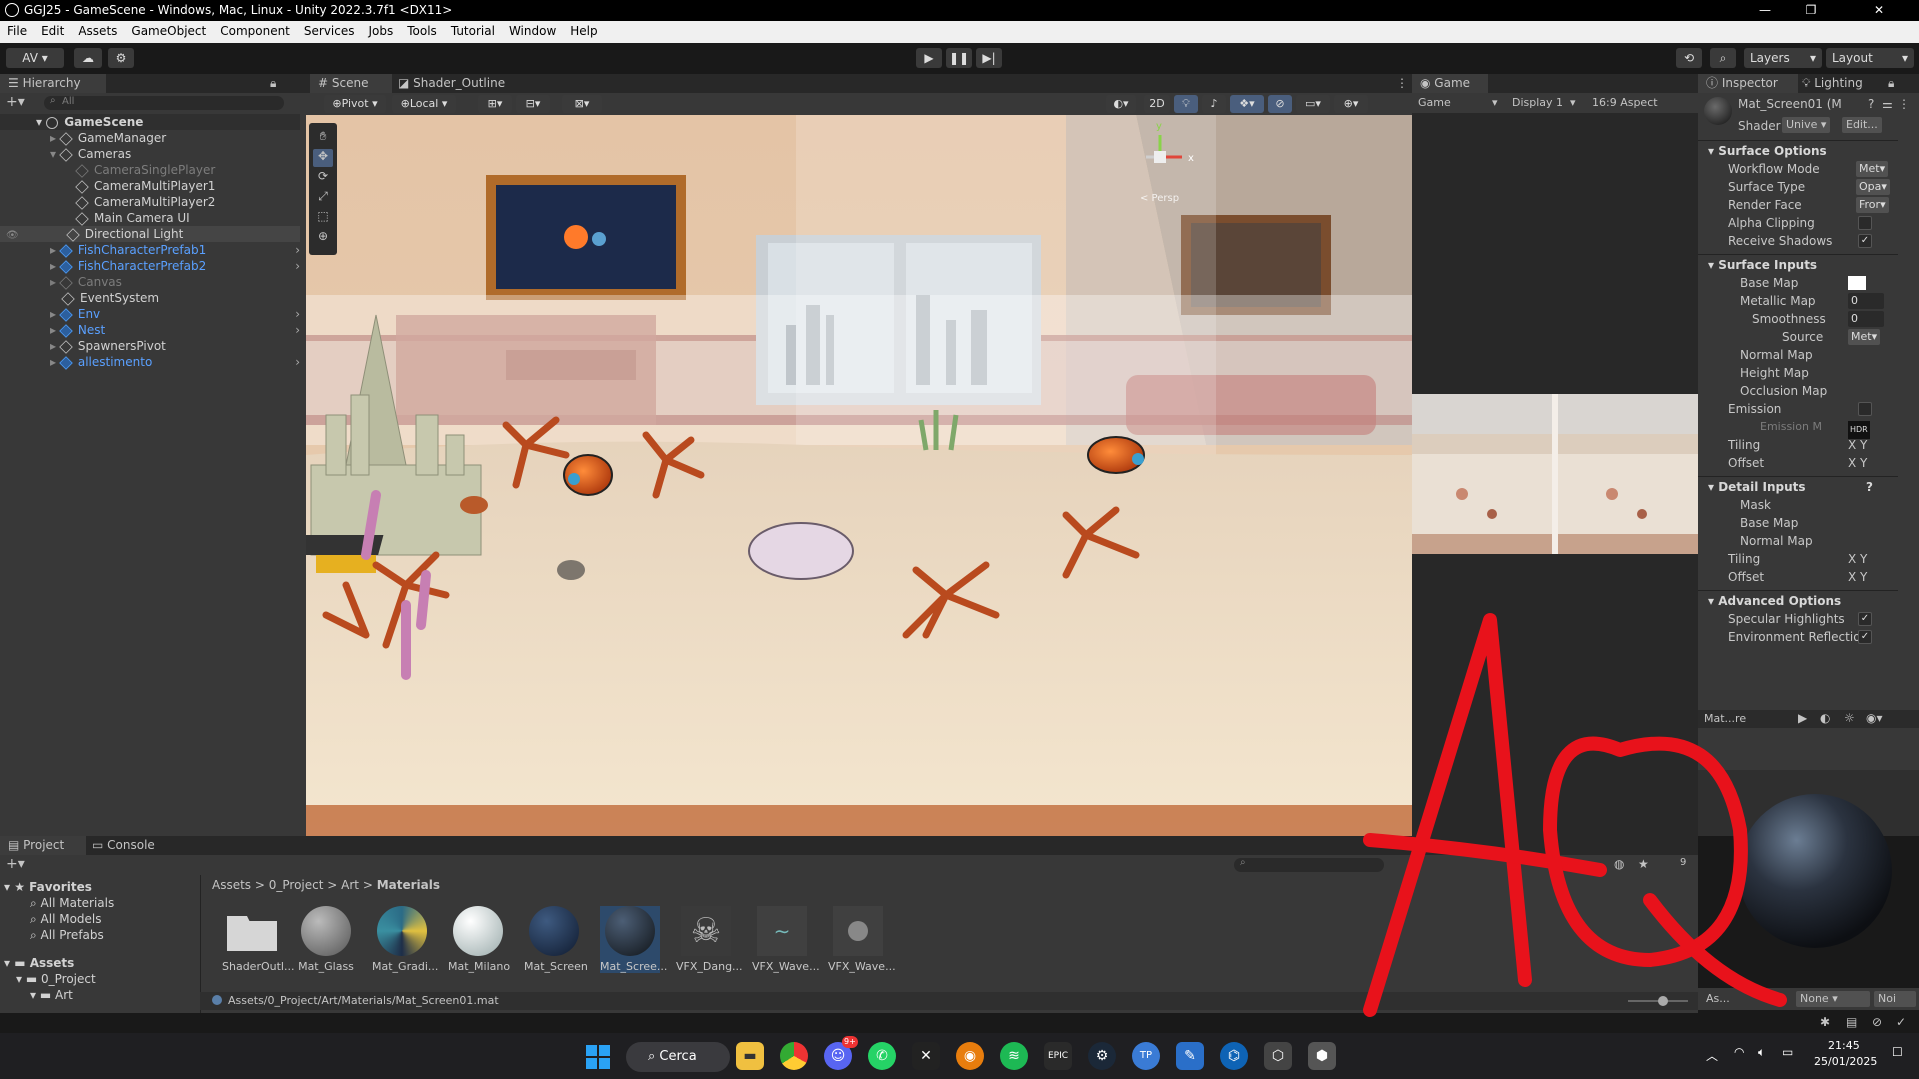  What do you see at coordinates (473, 29) in the screenshot?
I see `menu-tutorial: Tutorial` at bounding box center [473, 29].